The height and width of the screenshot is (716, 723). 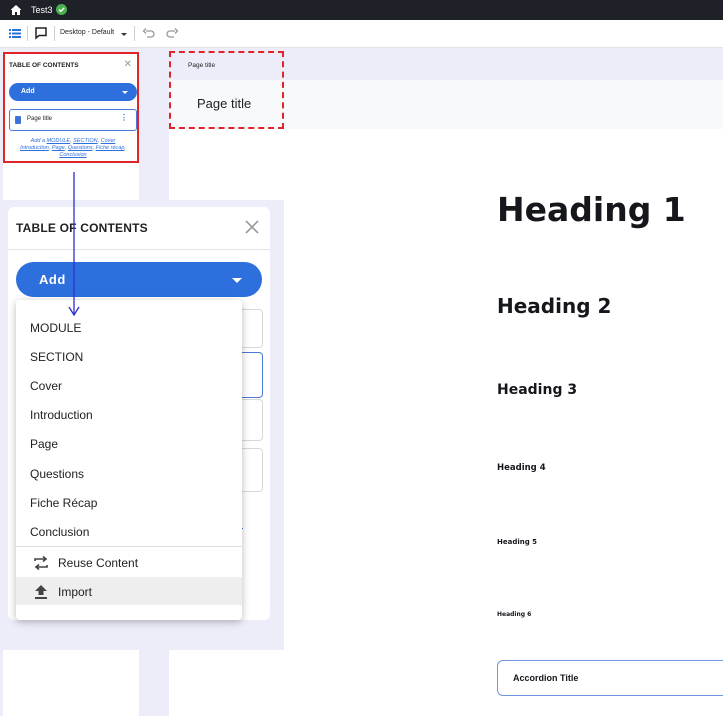 What do you see at coordinates (38, 141) in the screenshot?
I see `add-links-prefix: Add a` at bounding box center [38, 141].